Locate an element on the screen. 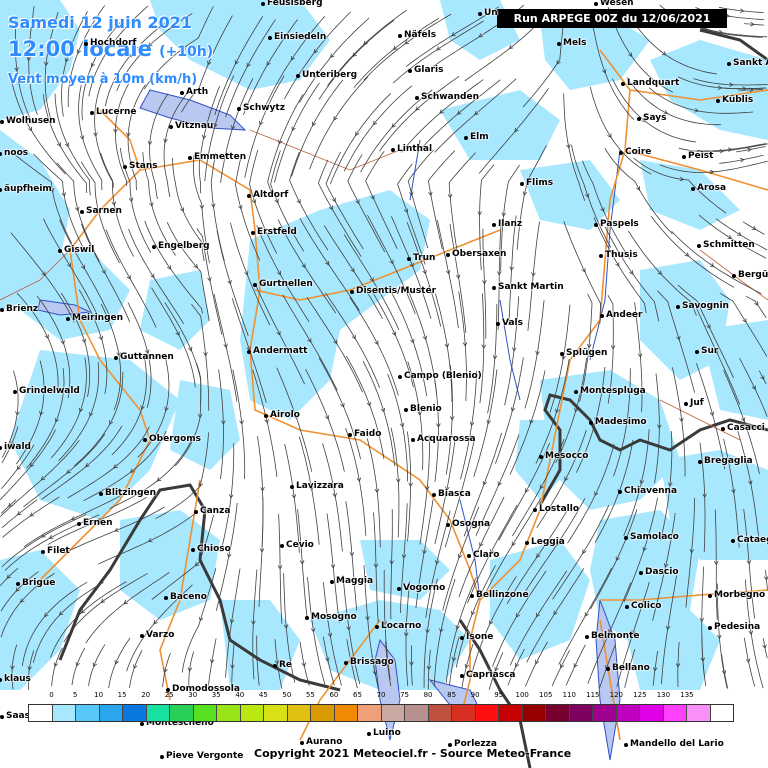  city-label: Elm is located at coordinates (479, 137).